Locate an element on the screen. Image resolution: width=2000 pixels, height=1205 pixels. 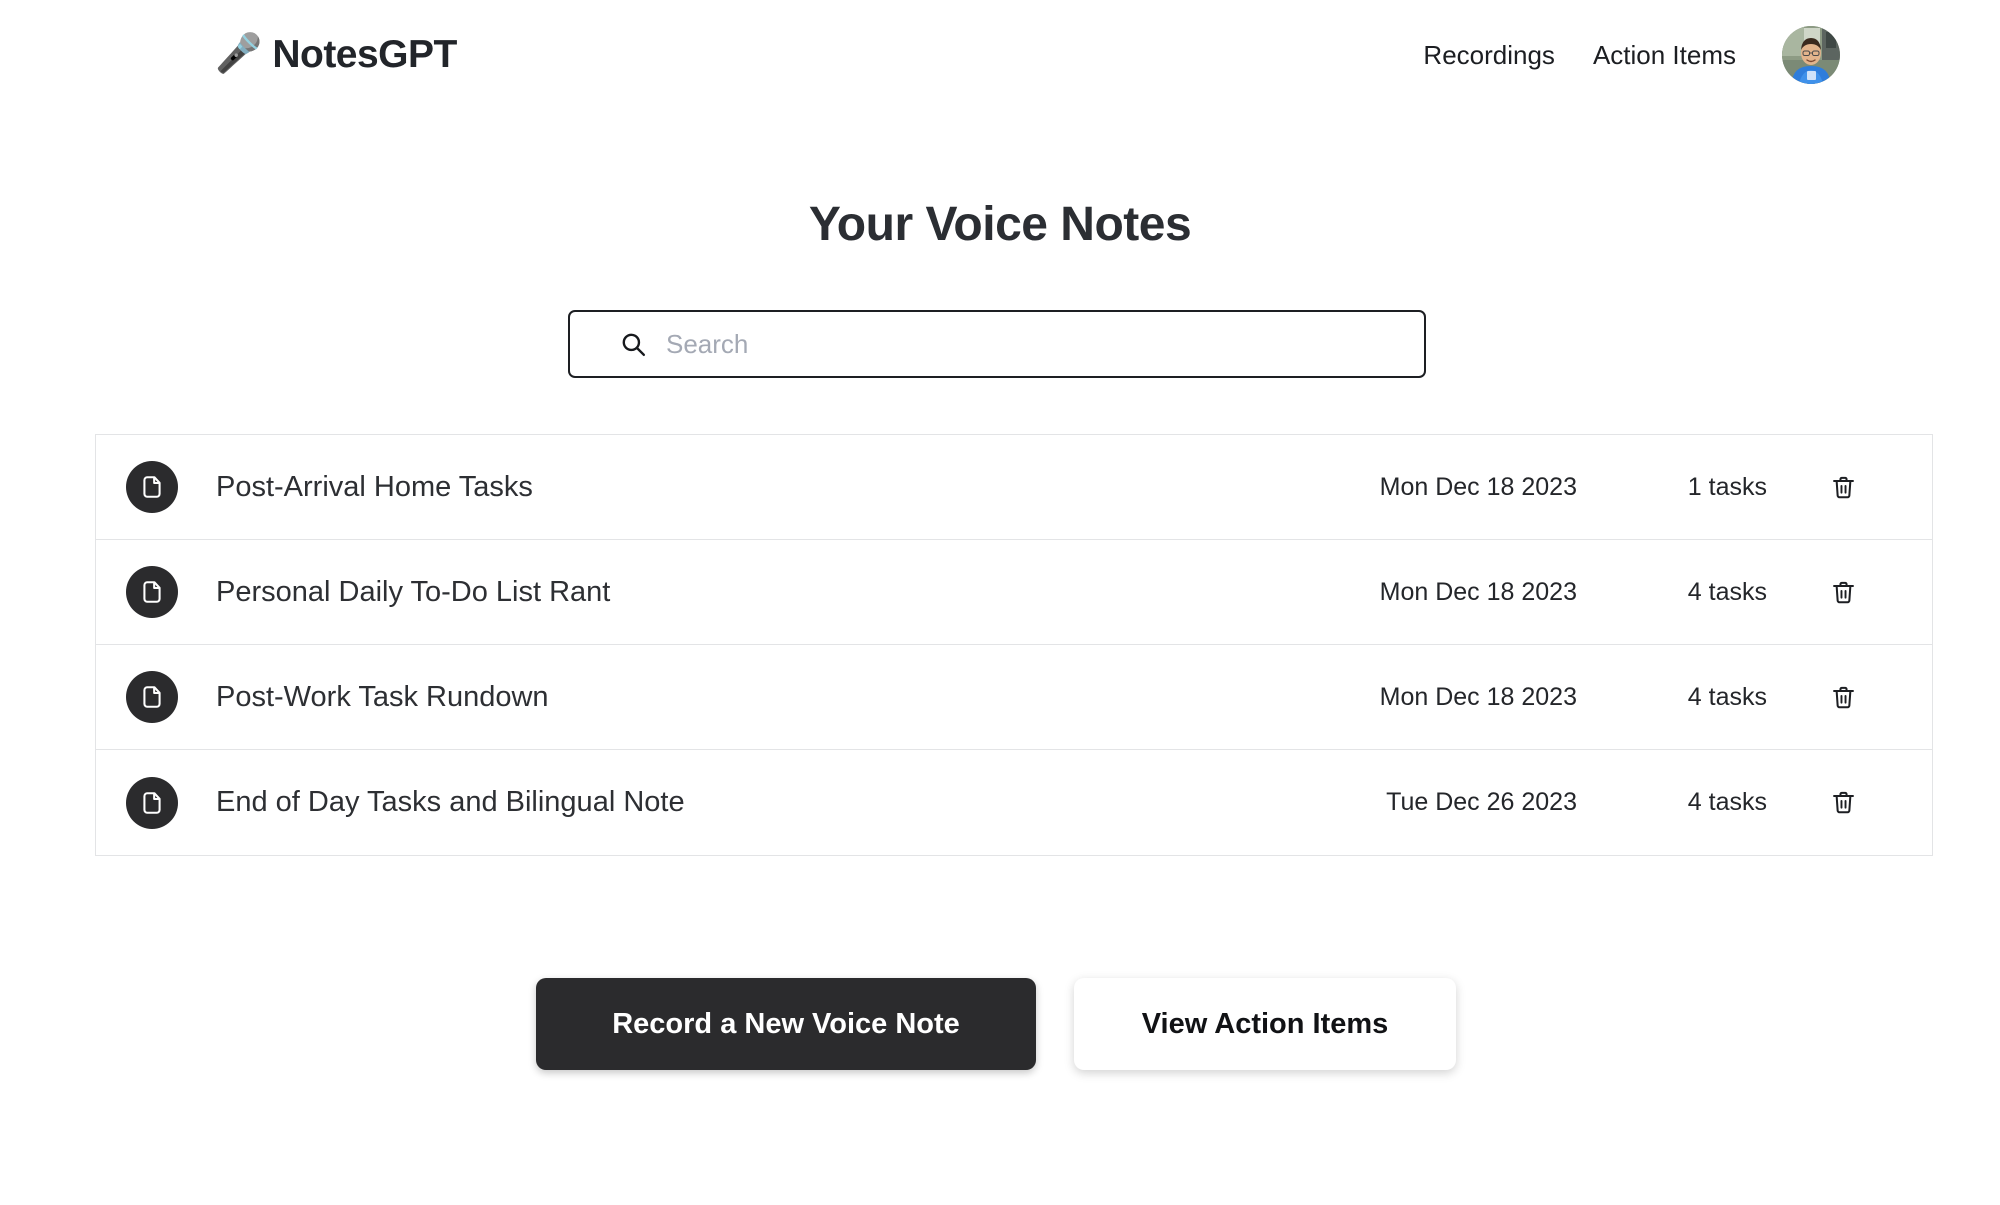
main-nav: Recordings Action Items is located at coordinates (1631, 55).